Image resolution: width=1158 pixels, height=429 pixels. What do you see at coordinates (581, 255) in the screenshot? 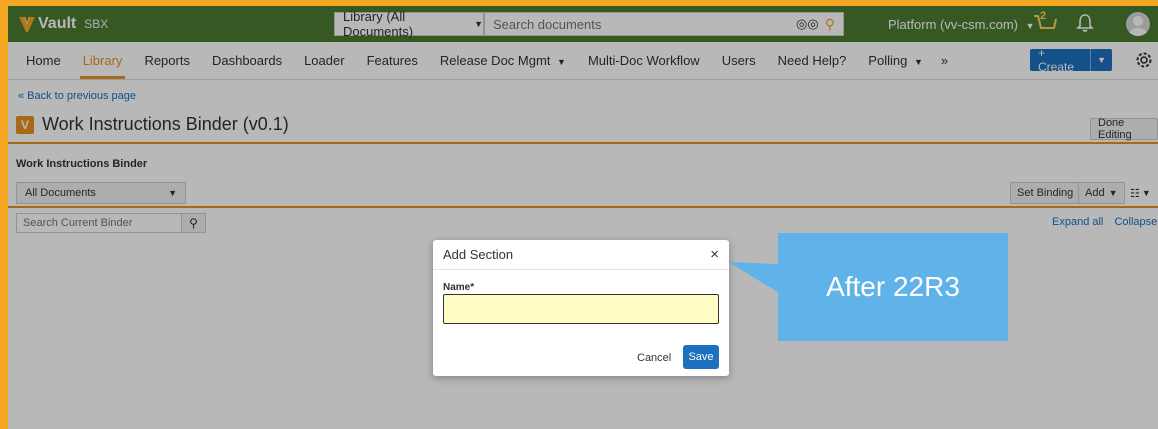
I see `dialog-header: Add Section ×` at bounding box center [581, 255].